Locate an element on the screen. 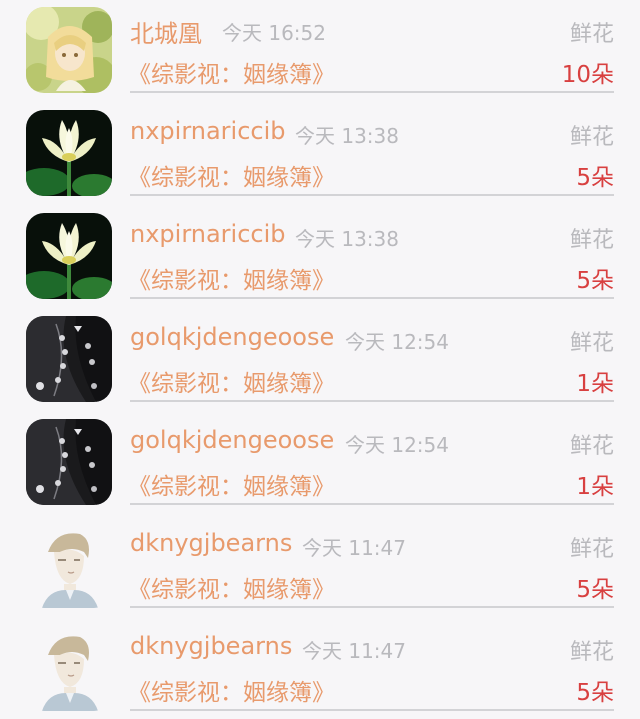  timestamp: 今天 16:52 is located at coordinates (274, 33).